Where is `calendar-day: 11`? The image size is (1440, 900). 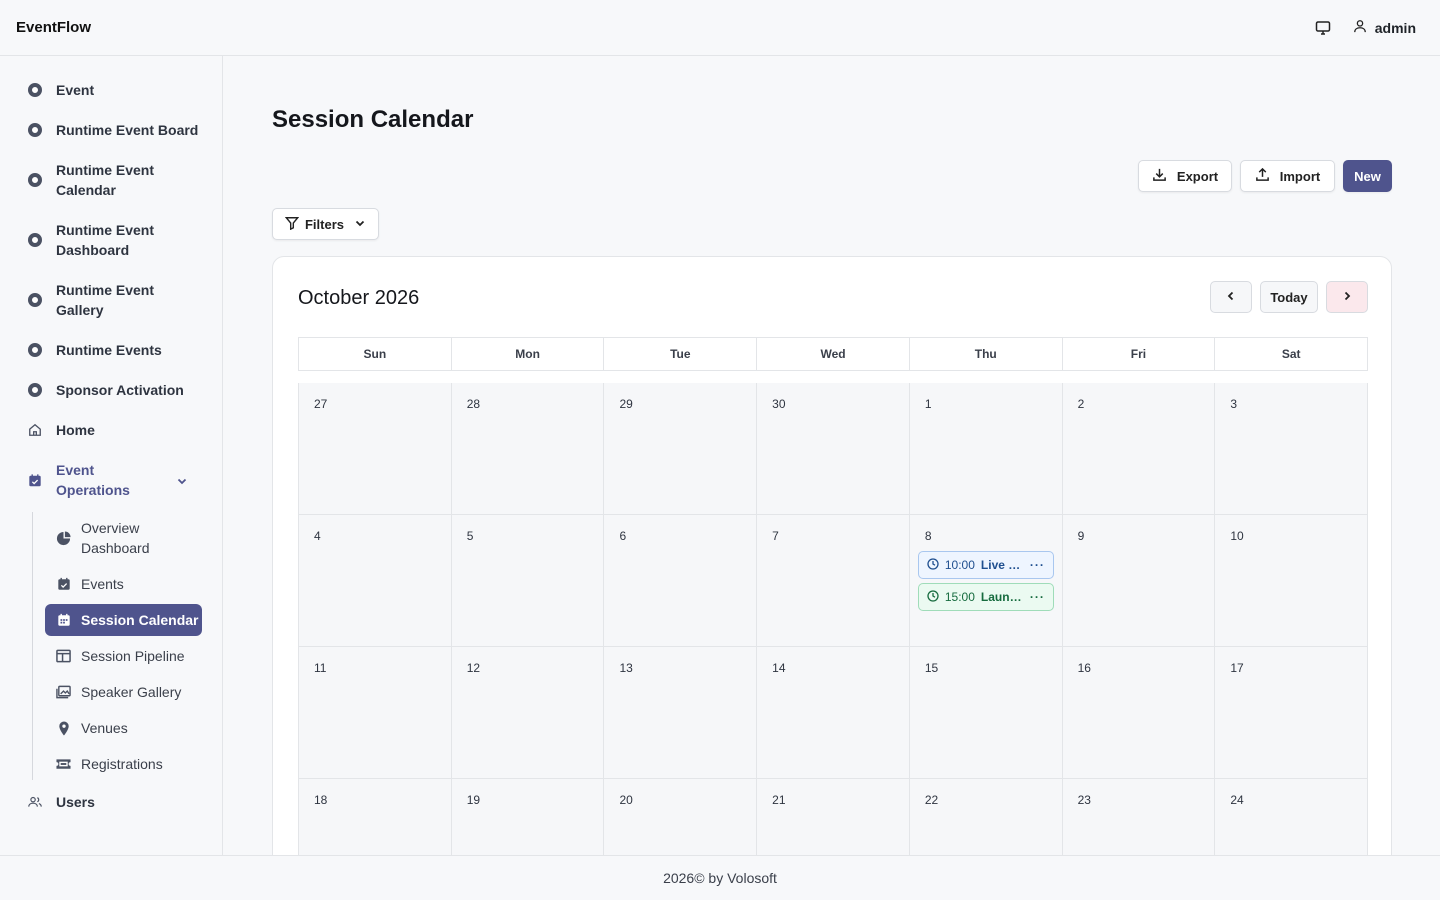
calendar-day: 11 is located at coordinates (375, 712).